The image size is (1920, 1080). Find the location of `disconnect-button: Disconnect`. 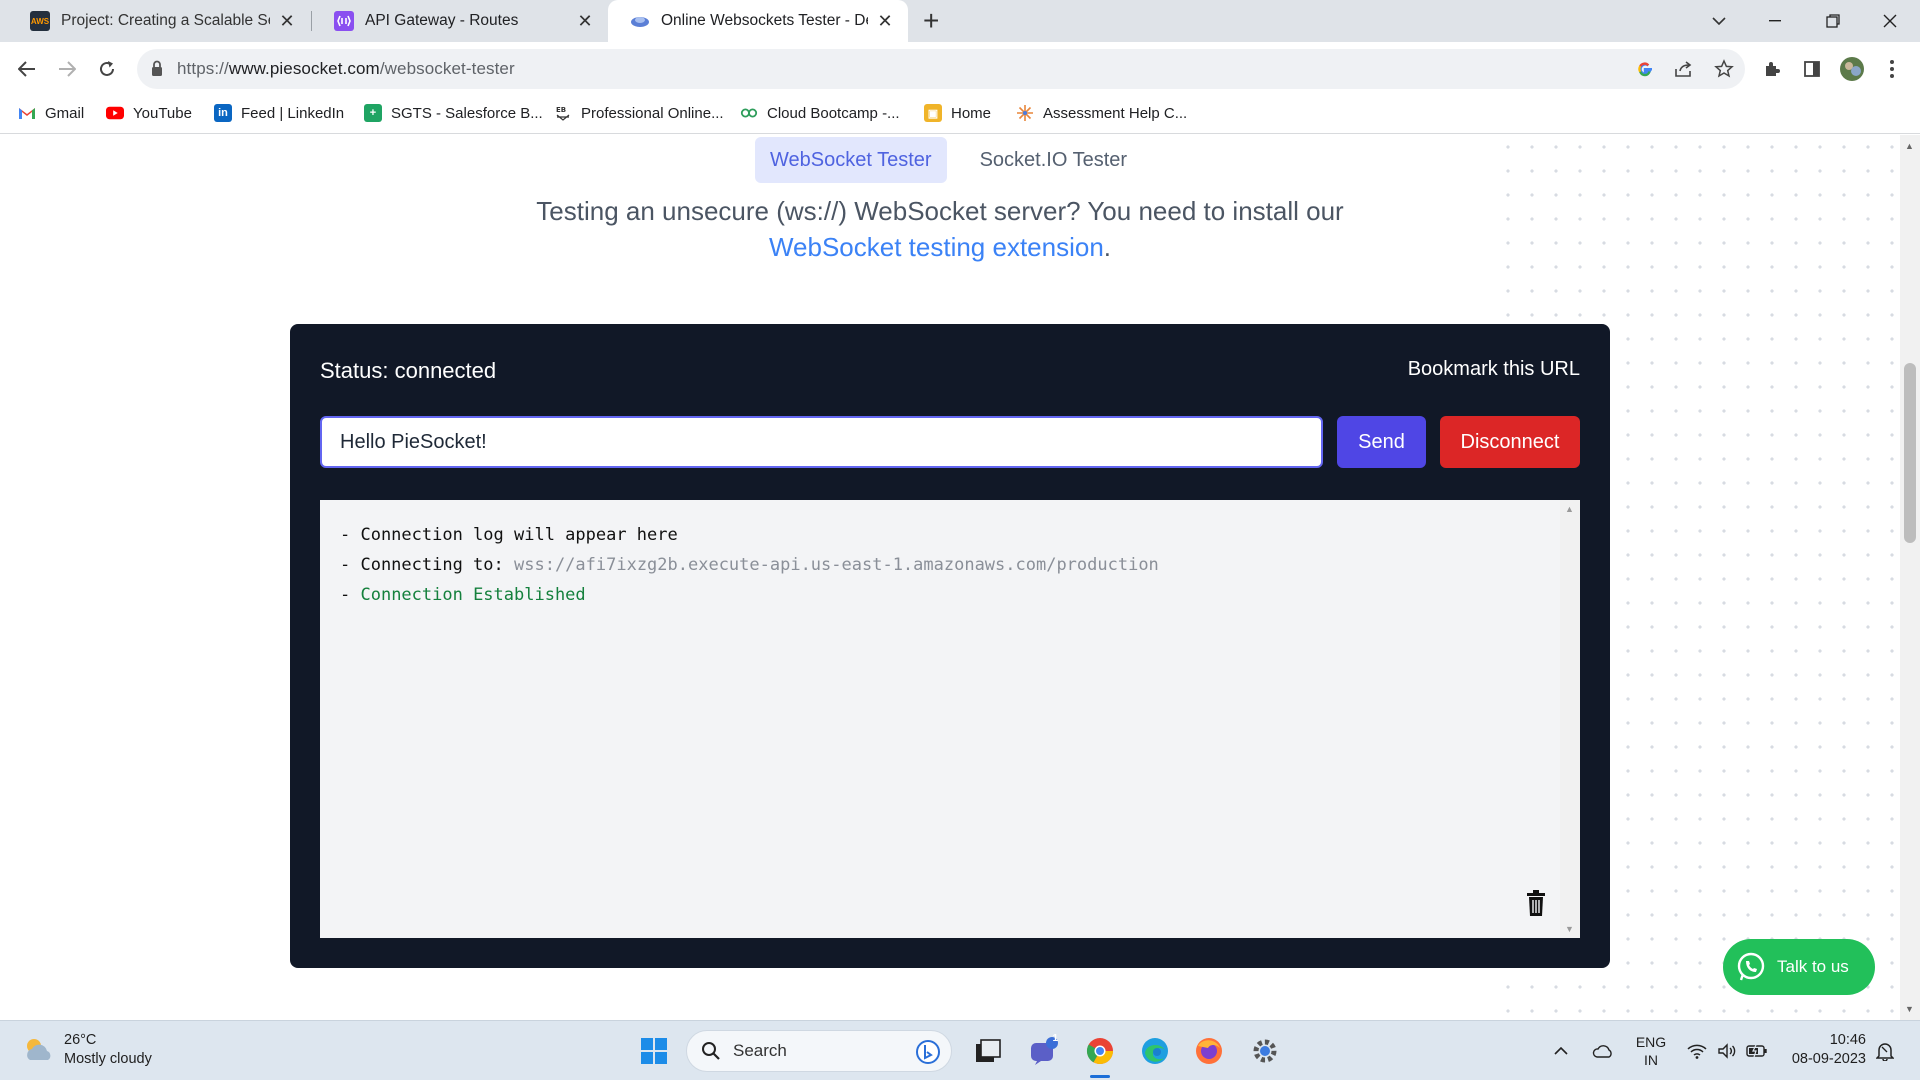

disconnect-button: Disconnect is located at coordinates (1510, 442).